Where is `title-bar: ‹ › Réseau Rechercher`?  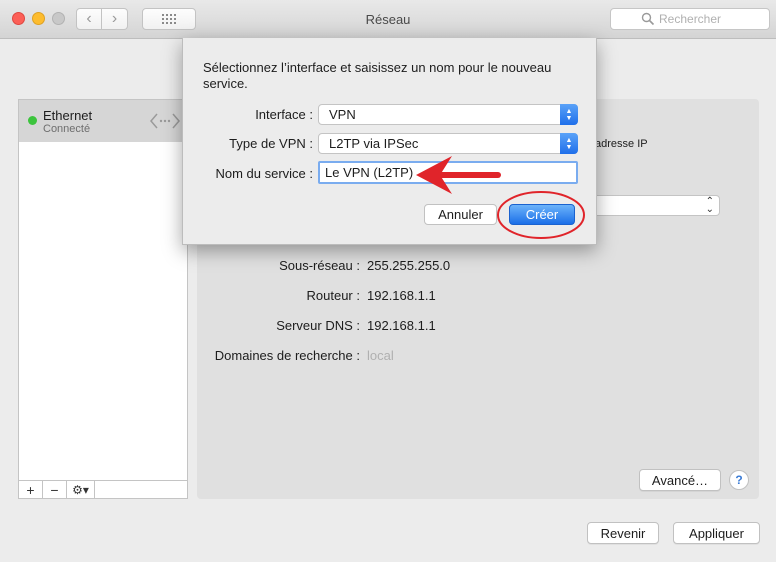 title-bar: ‹ › Réseau Rechercher is located at coordinates (388, 19).